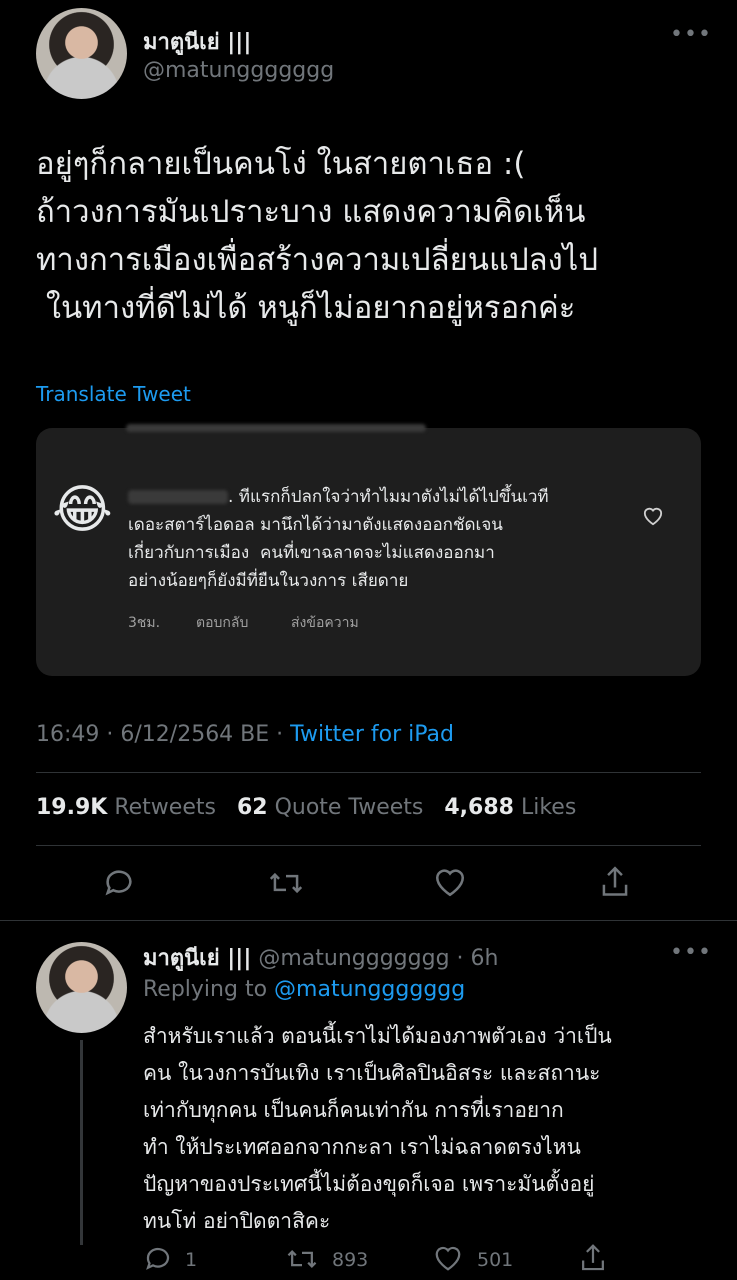 The image size is (737, 1280). What do you see at coordinates (81, 53) in the screenshot?
I see `author-avatar` at bounding box center [81, 53].